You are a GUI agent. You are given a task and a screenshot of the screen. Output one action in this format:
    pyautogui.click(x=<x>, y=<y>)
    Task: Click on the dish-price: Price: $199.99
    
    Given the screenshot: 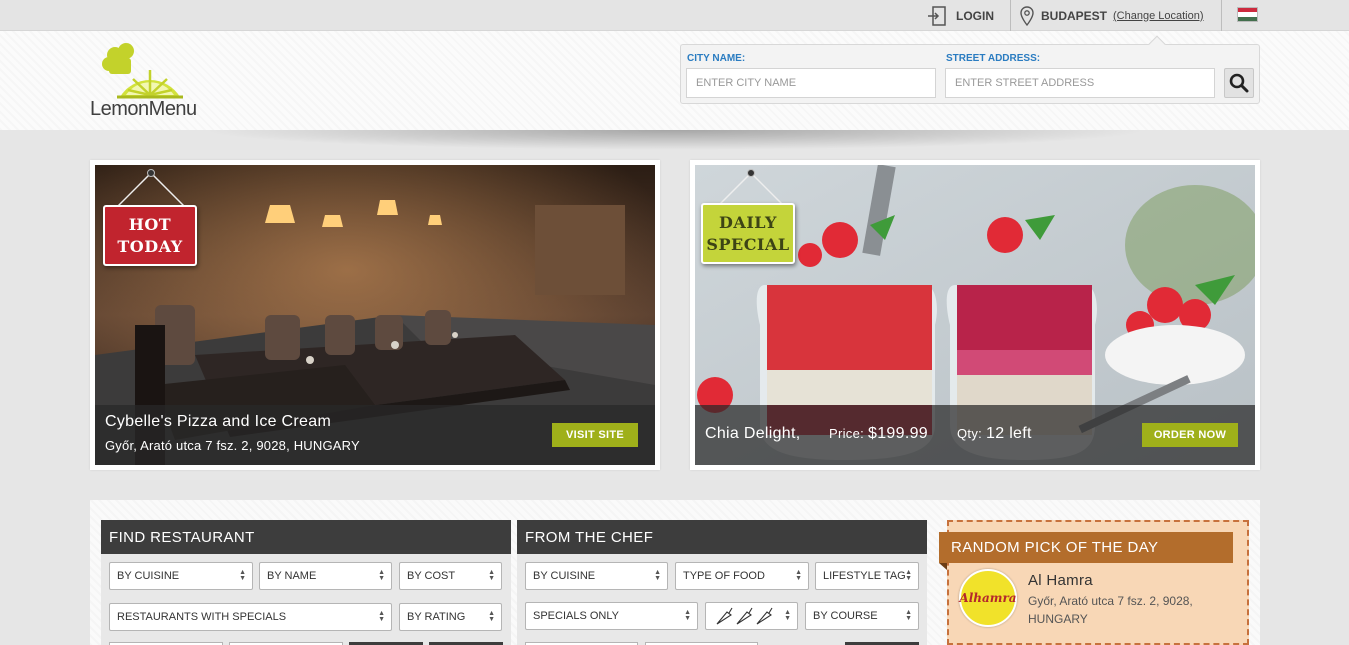 What is the action you would take?
    pyautogui.click(x=878, y=434)
    